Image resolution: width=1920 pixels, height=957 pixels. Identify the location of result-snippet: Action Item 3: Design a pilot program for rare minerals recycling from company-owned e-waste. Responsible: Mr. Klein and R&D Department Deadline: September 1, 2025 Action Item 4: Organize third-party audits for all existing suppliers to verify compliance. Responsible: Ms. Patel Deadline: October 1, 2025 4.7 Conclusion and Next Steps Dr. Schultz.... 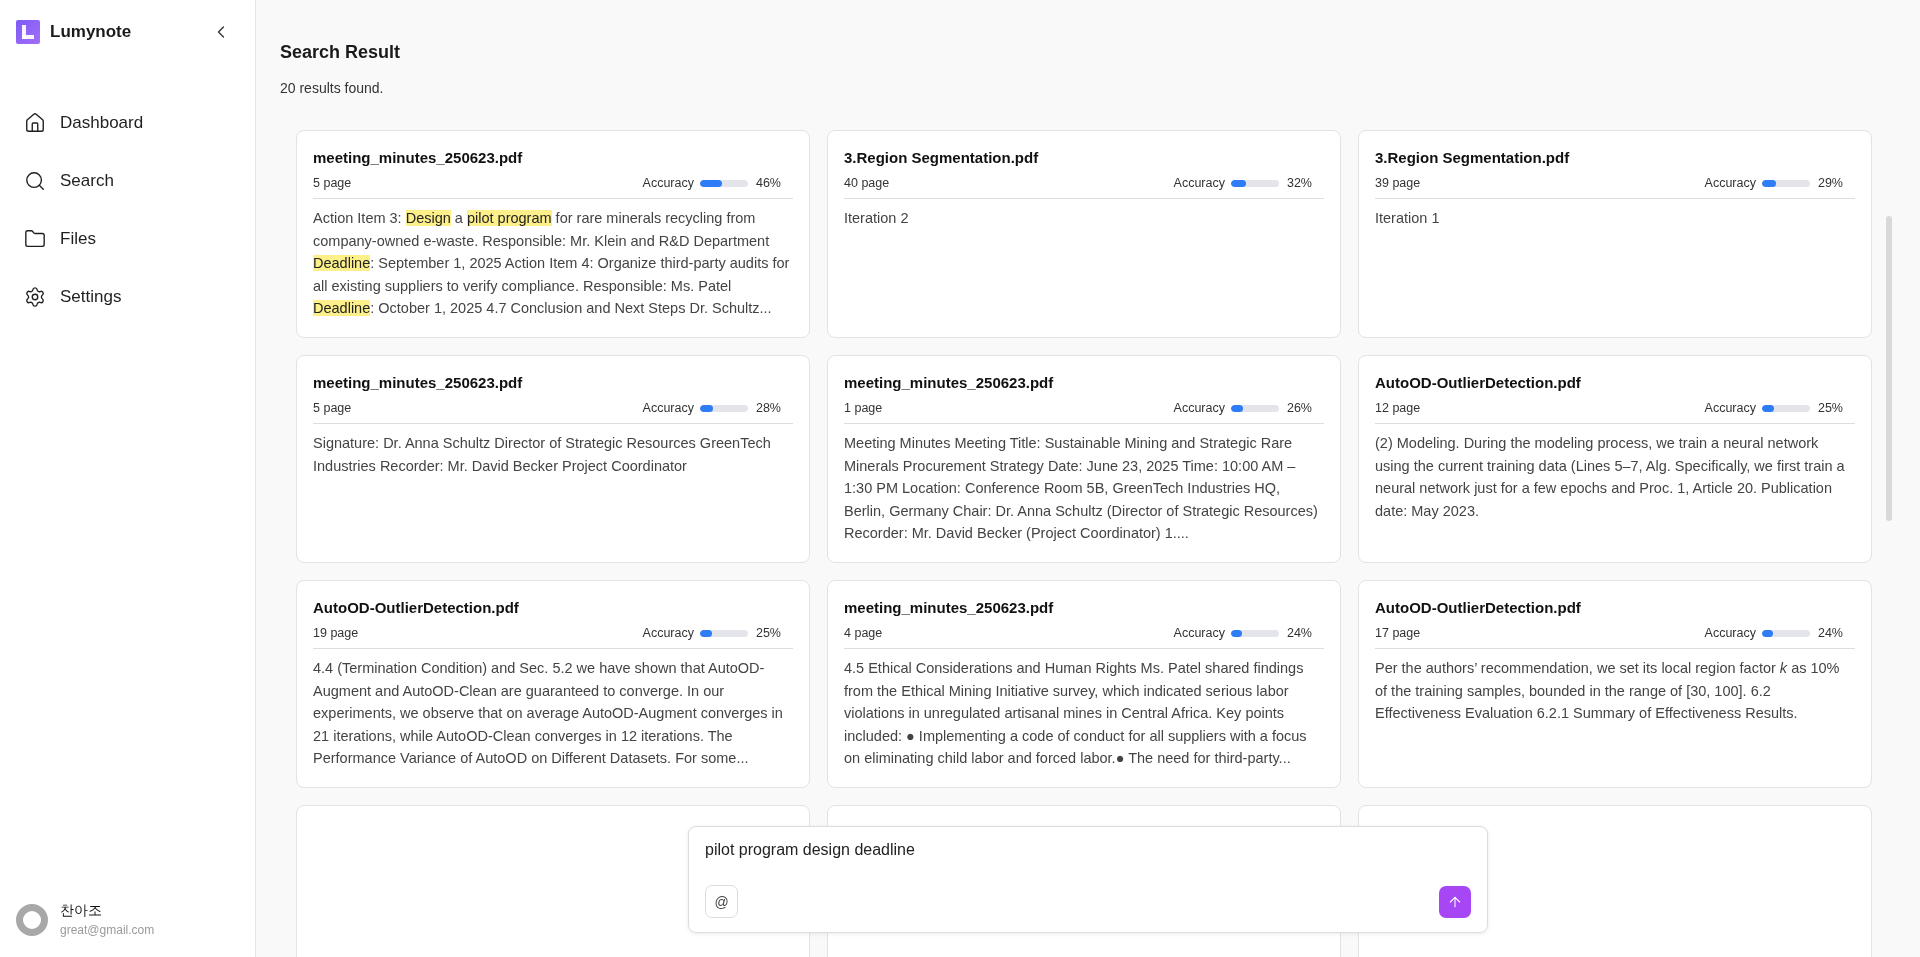
(552, 264).